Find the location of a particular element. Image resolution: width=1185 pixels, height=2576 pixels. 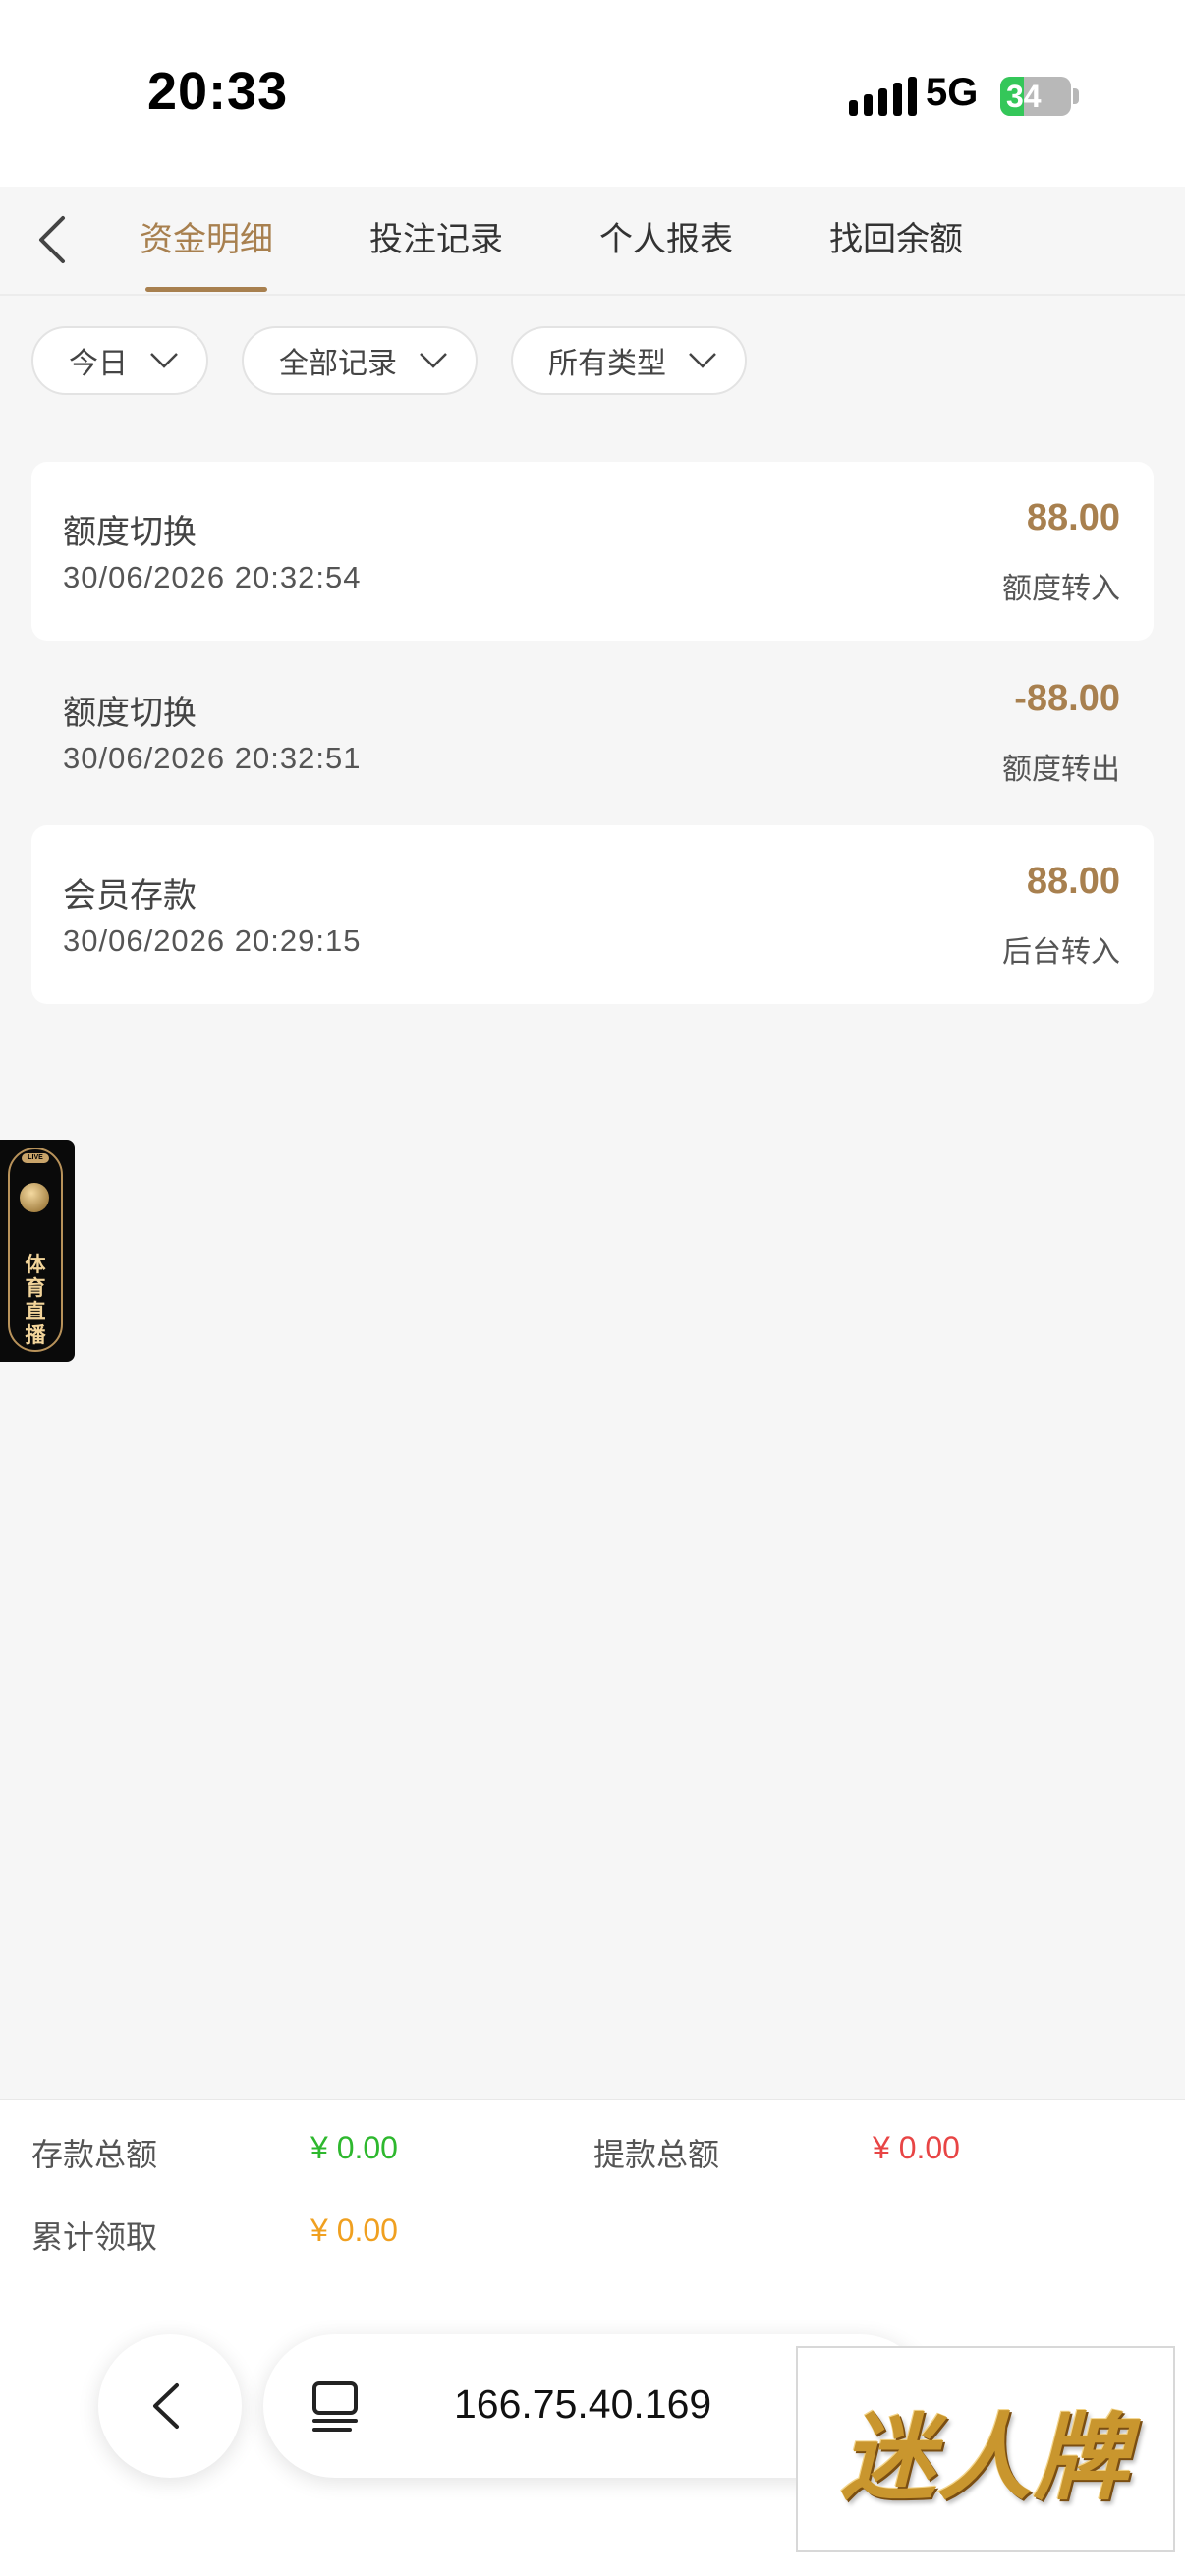

list-item: 会员存款 30/06/2026 20:29:15 88.00 后台转入 is located at coordinates (592, 914).